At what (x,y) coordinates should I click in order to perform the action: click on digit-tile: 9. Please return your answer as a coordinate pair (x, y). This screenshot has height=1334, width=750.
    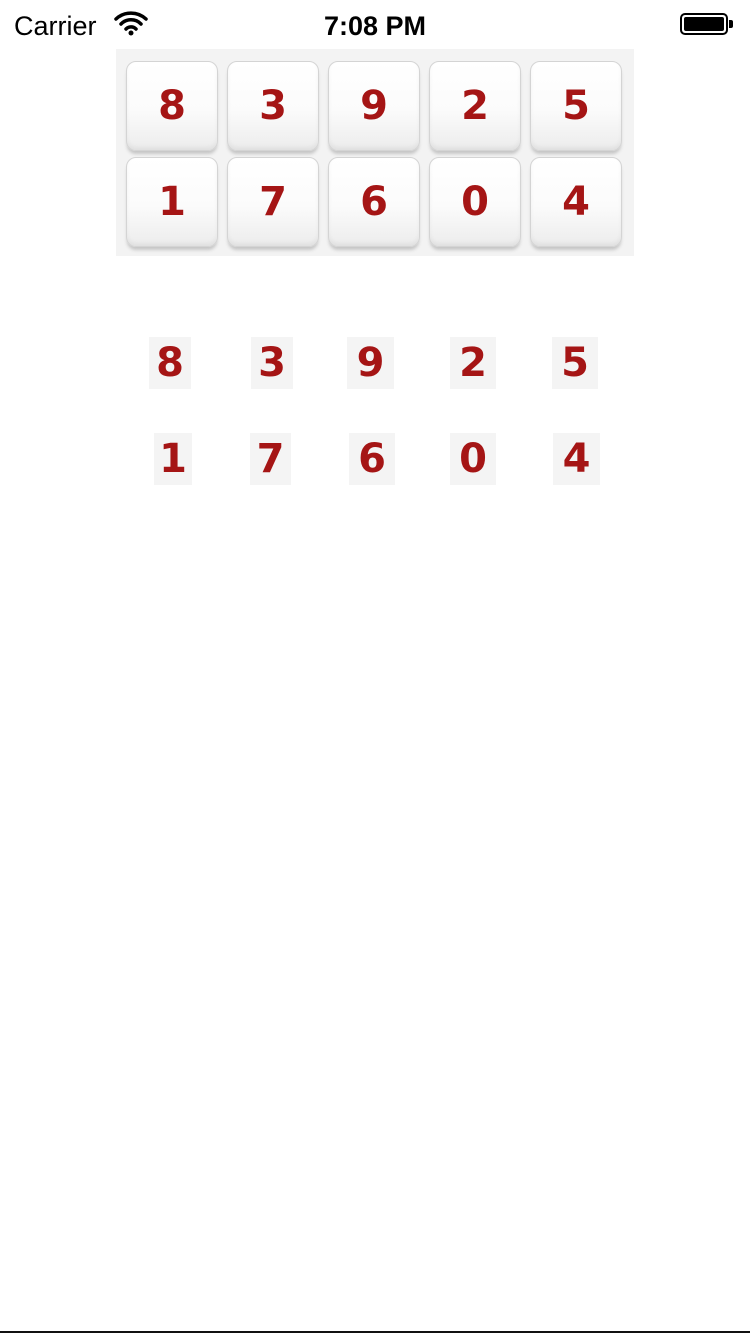
    Looking at the image, I should click on (370, 363).